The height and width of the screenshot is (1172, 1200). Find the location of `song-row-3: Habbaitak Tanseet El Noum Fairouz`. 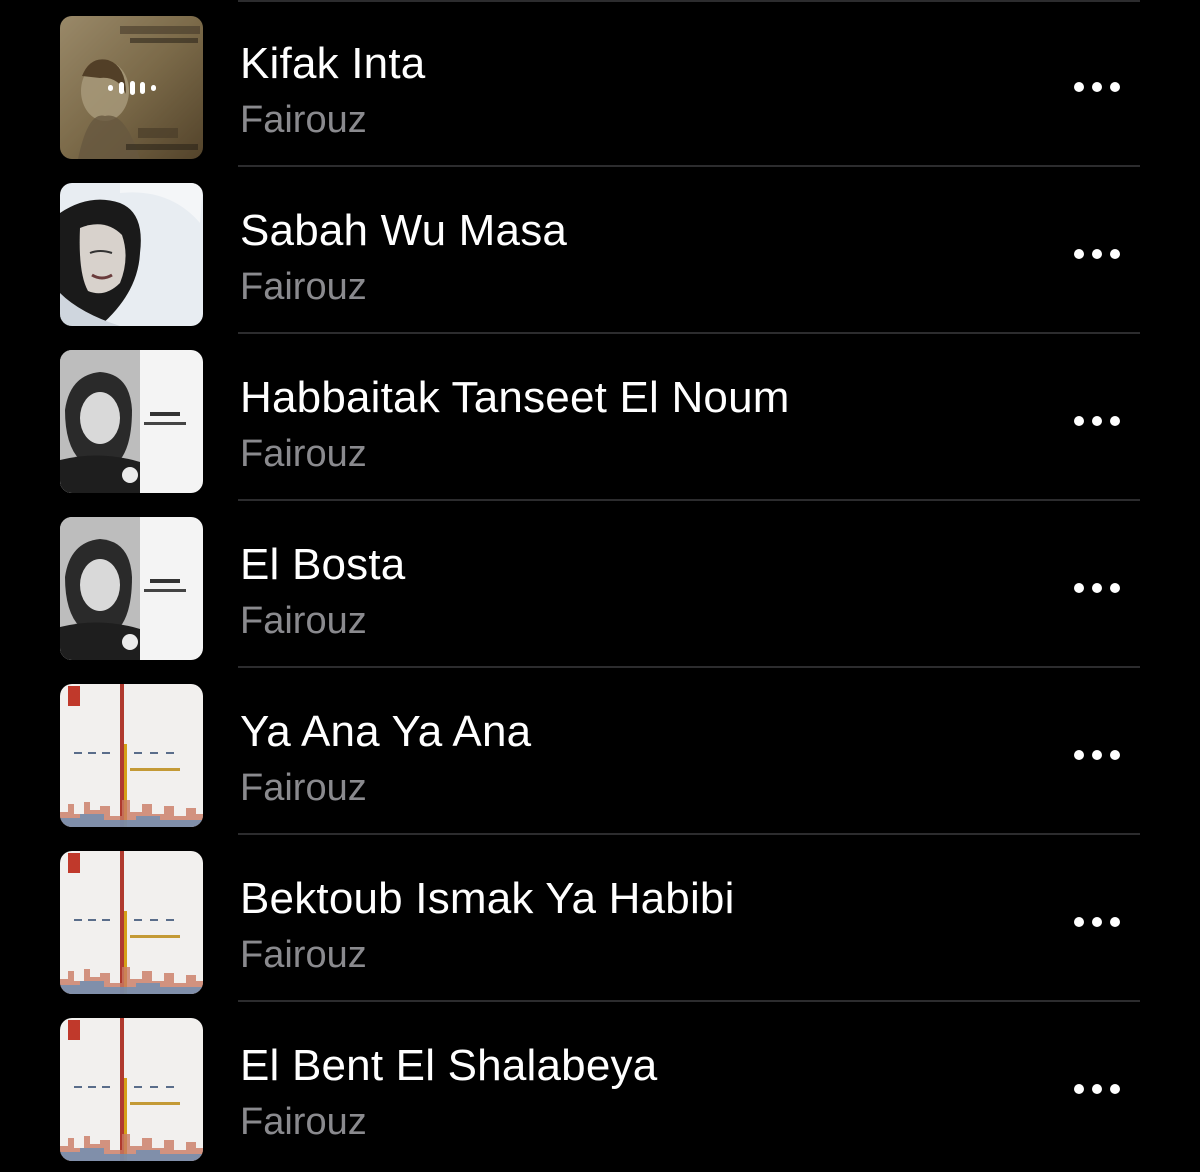

song-row-3: Habbaitak Tanseet El Noum Fairouz is located at coordinates (600, 417).